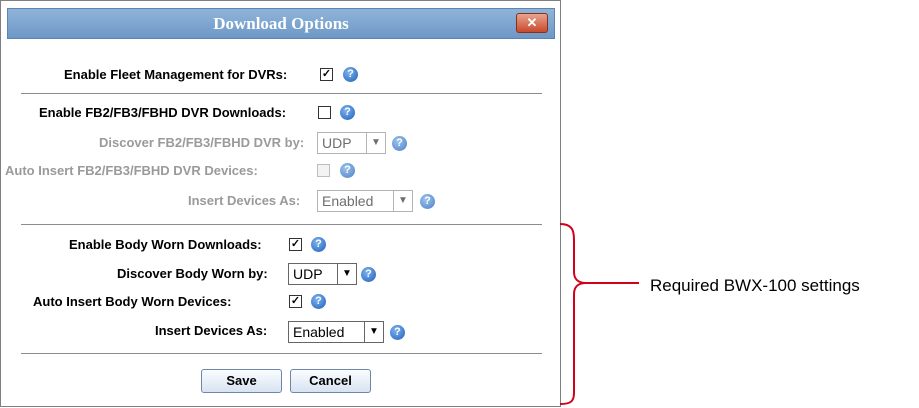  I want to click on bw-insert-as-label: Insert Devices As:, so click(211, 330).